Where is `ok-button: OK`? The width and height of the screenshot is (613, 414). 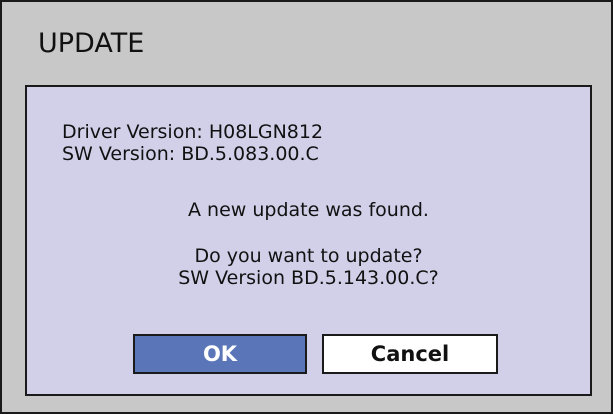 ok-button: OK is located at coordinates (220, 354).